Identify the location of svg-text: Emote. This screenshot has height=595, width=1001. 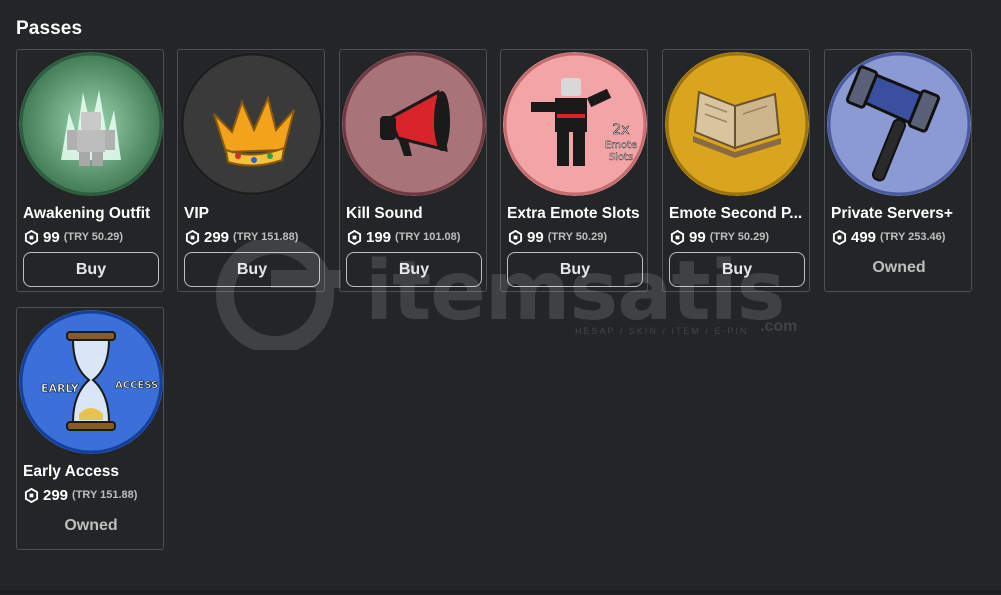
(621, 145).